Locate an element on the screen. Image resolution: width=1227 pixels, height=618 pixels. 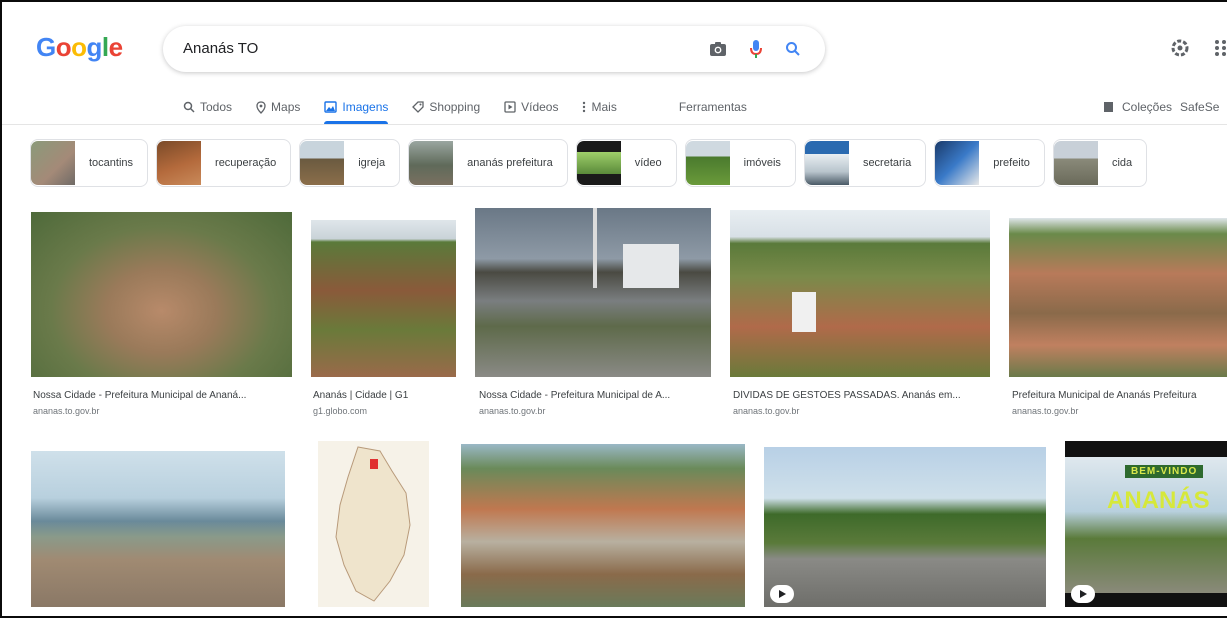
chip-secretaria: secretaria is located at coordinates (865, 163).